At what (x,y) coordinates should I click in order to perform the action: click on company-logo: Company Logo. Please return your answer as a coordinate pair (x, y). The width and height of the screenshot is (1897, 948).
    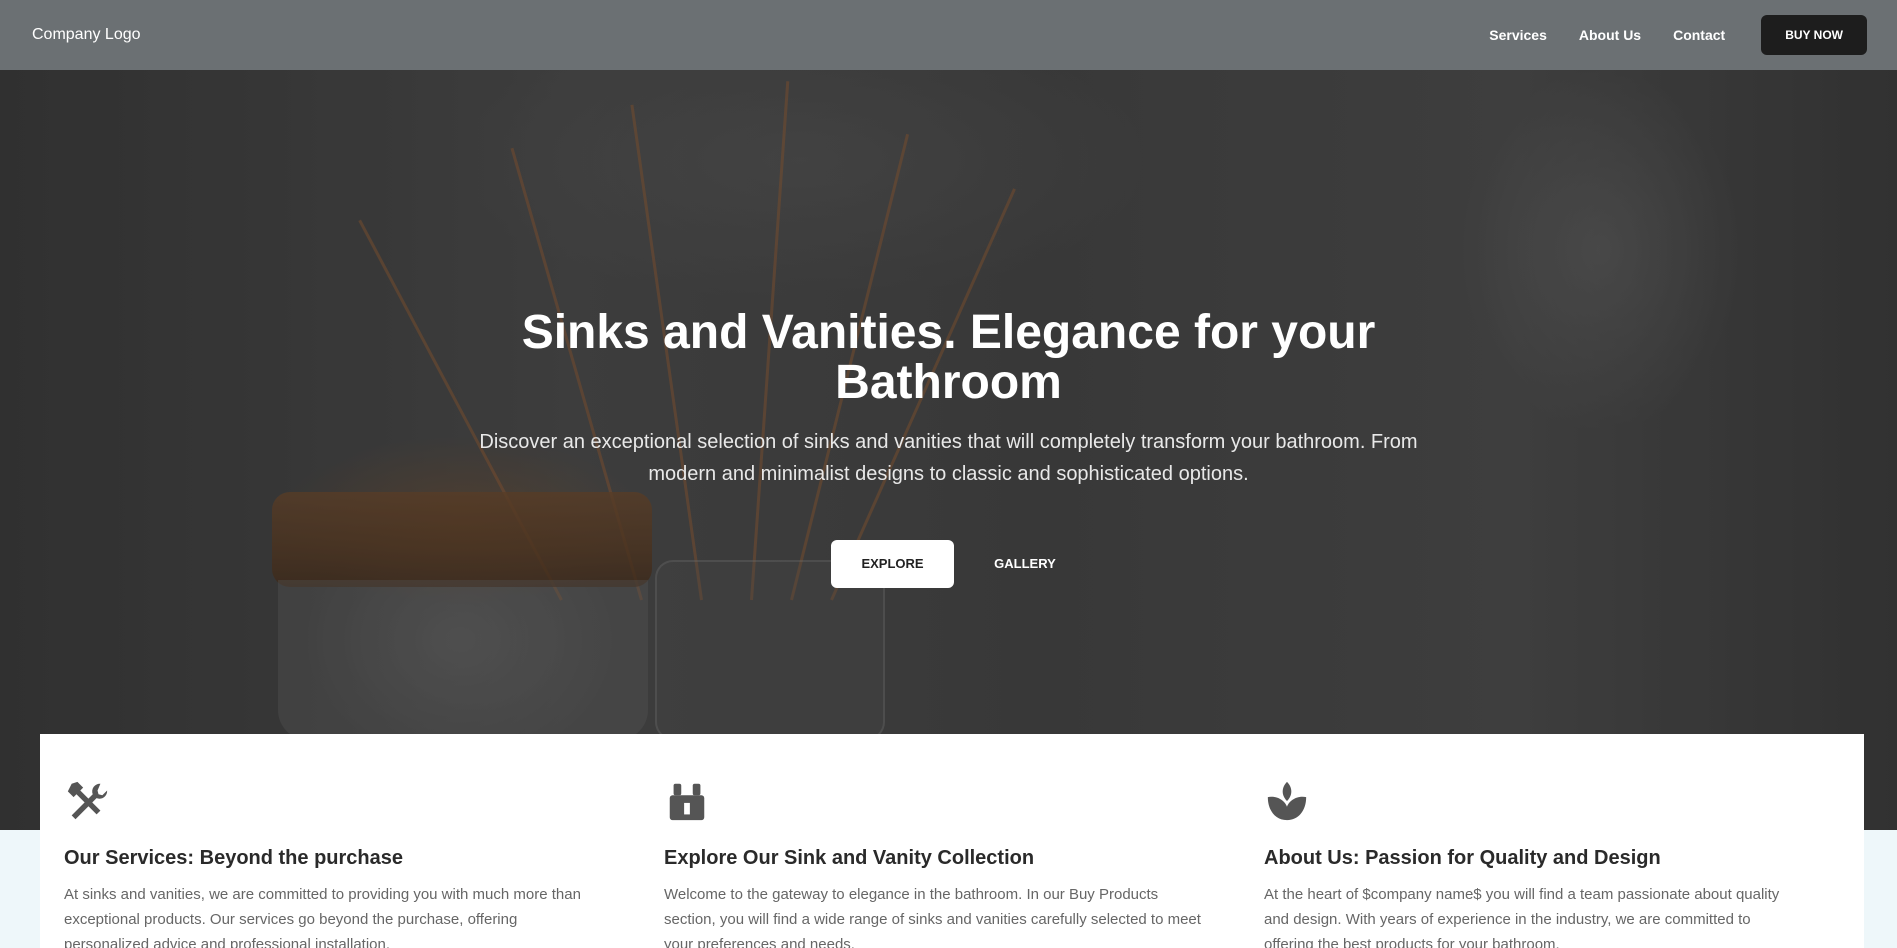
    Looking at the image, I should click on (86, 35).